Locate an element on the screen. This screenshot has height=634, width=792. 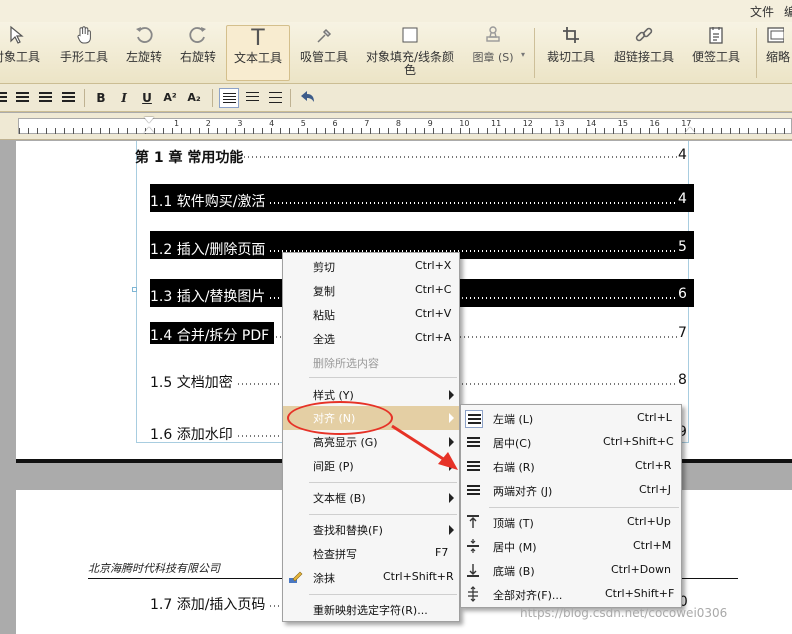
menu-item-label: 查找和替换(F) is located at coordinates (348, 530).